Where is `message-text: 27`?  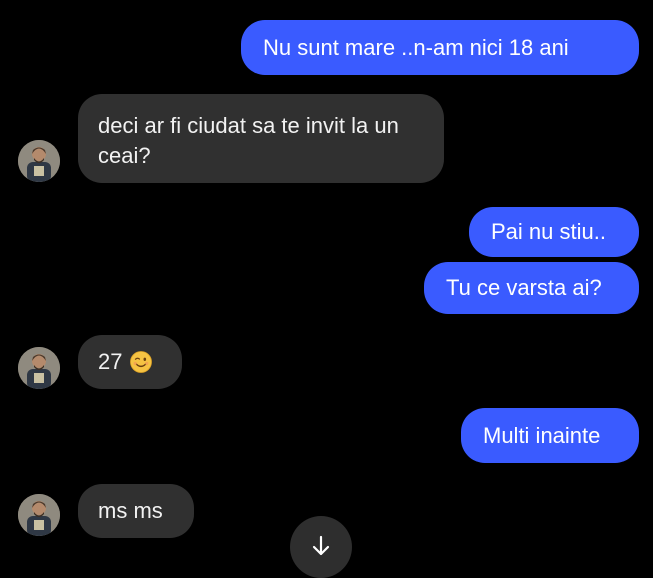
message-text: 27 is located at coordinates (110, 361).